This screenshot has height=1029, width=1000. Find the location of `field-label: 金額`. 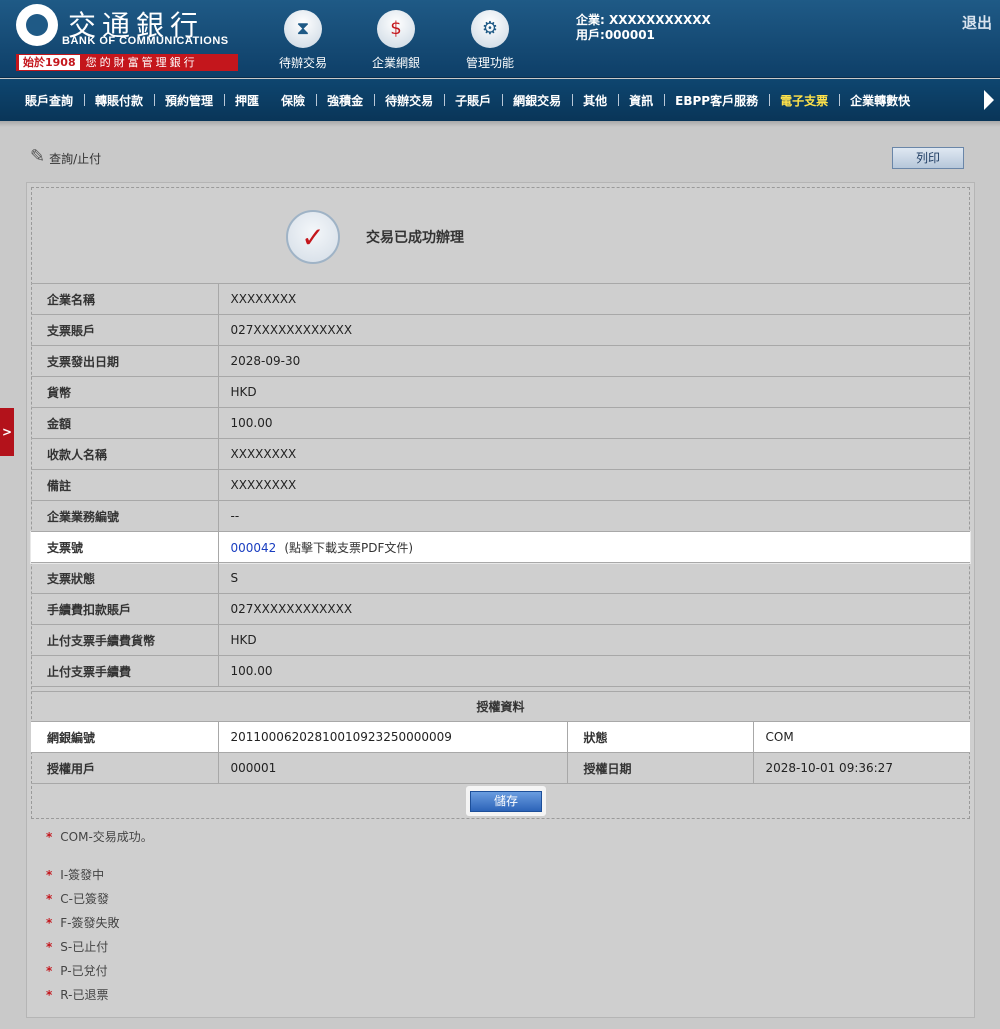

field-label: 金額 is located at coordinates (125, 423).